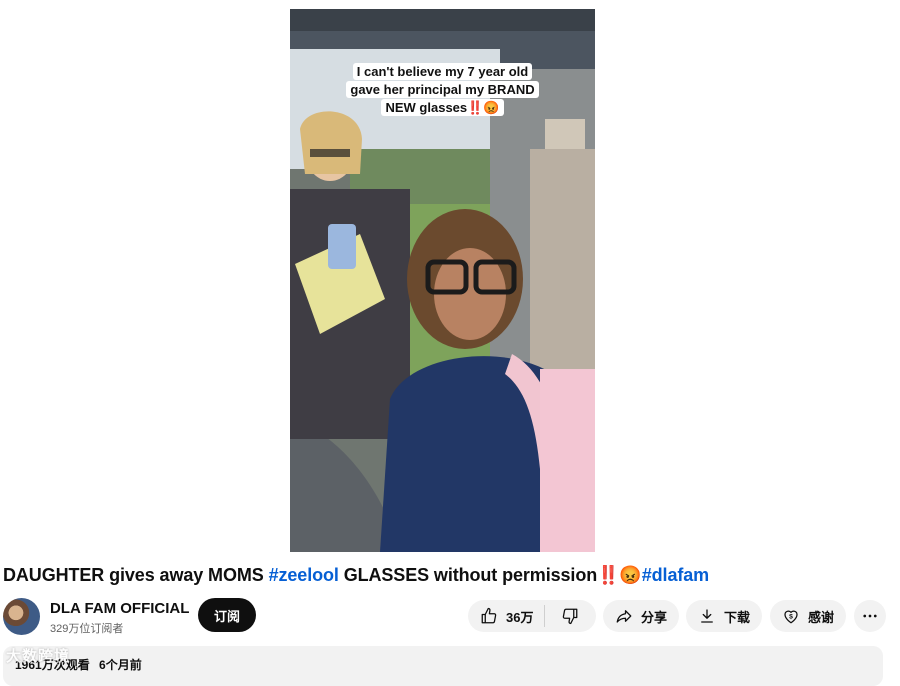 The image size is (900, 686). I want to click on hashtag-dlafam-link: #dlafam, so click(675, 575).